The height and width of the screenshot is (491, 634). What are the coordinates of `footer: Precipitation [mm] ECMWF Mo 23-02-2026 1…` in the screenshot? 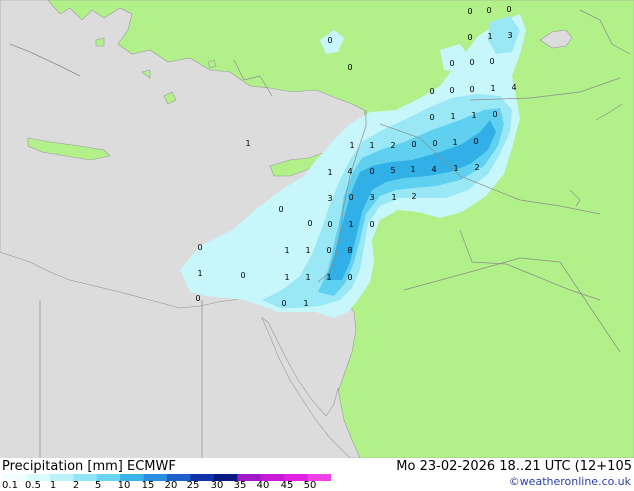 It's located at (317, 474).